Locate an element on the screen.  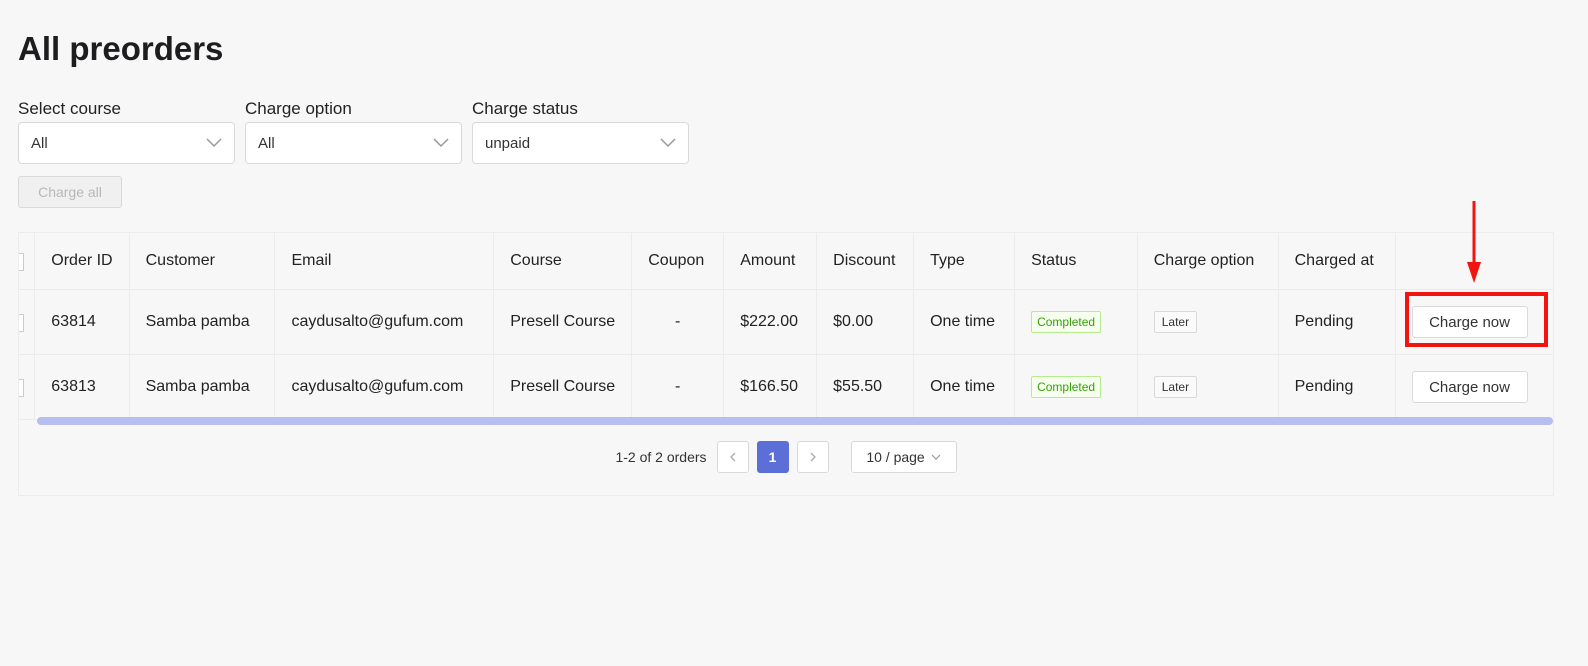
column-header: Charge option is located at coordinates (1208, 261).